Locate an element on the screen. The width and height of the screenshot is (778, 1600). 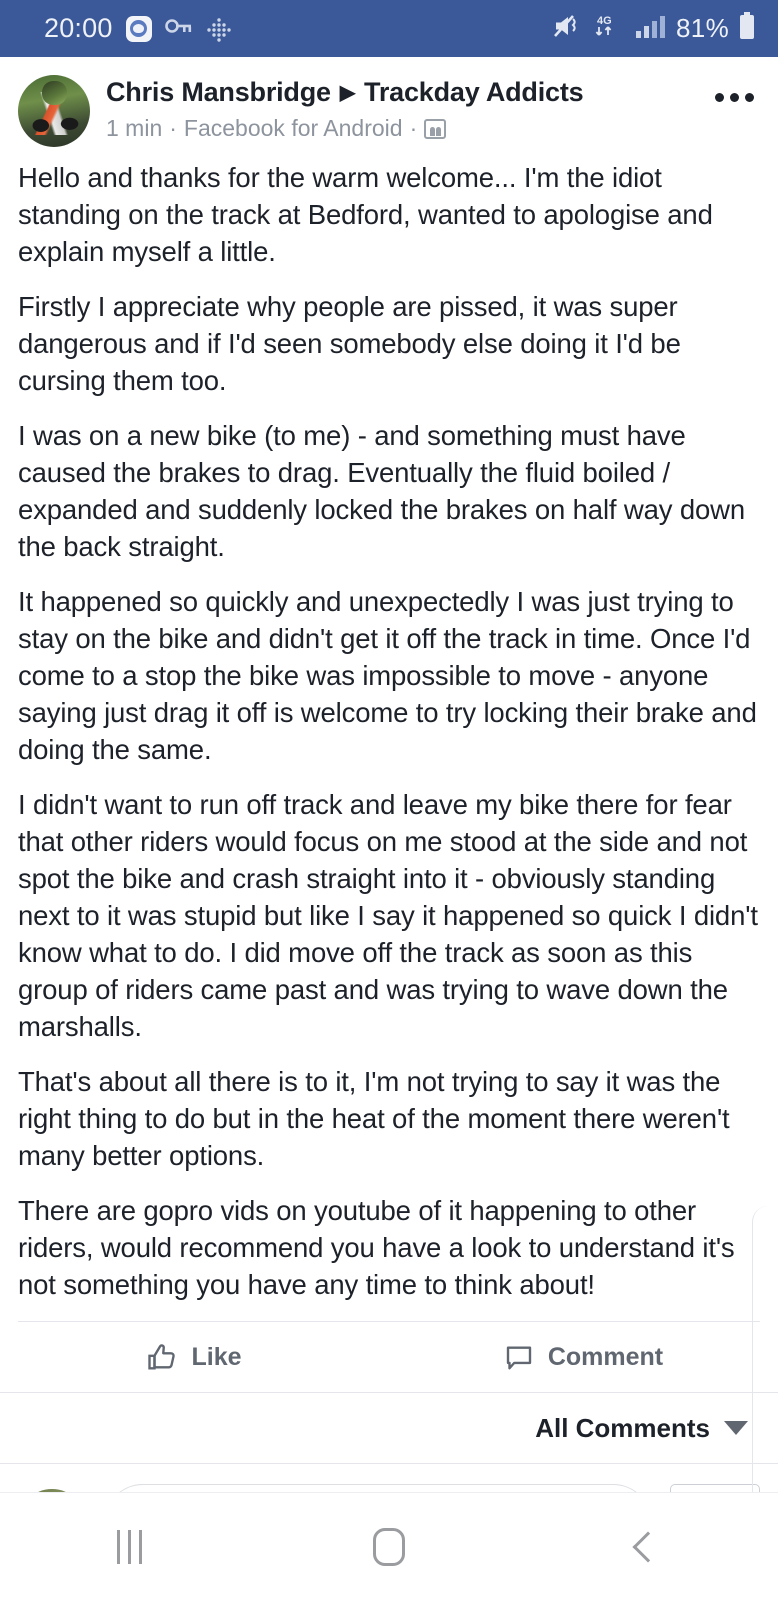
post-title-line: Chris Mansbridge ▶ Trackday Addicts is located at coordinates (405, 92).